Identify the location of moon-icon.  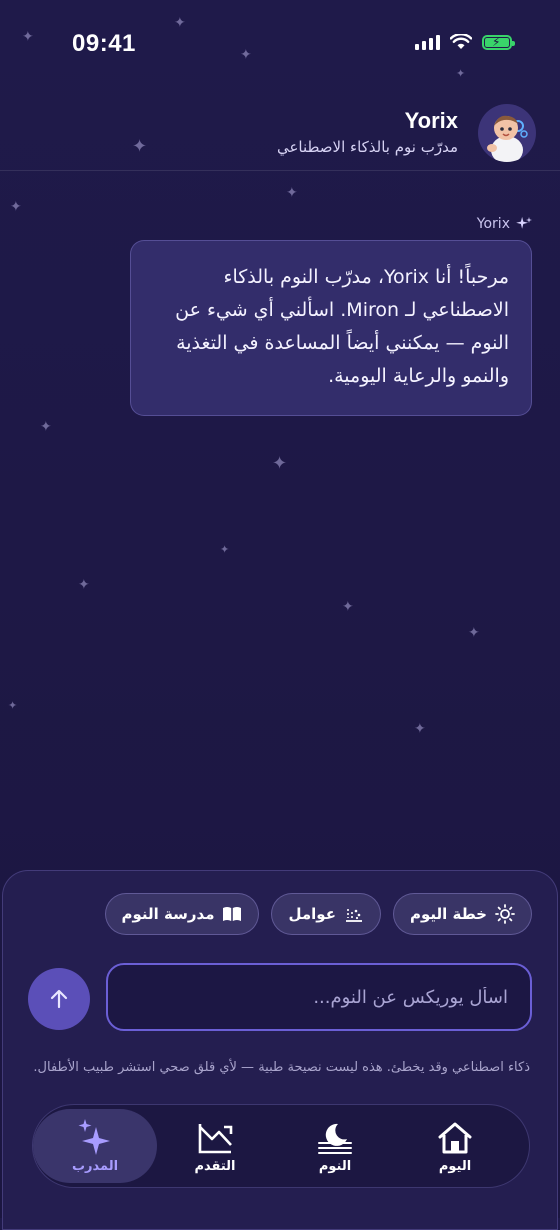
(335, 1138).